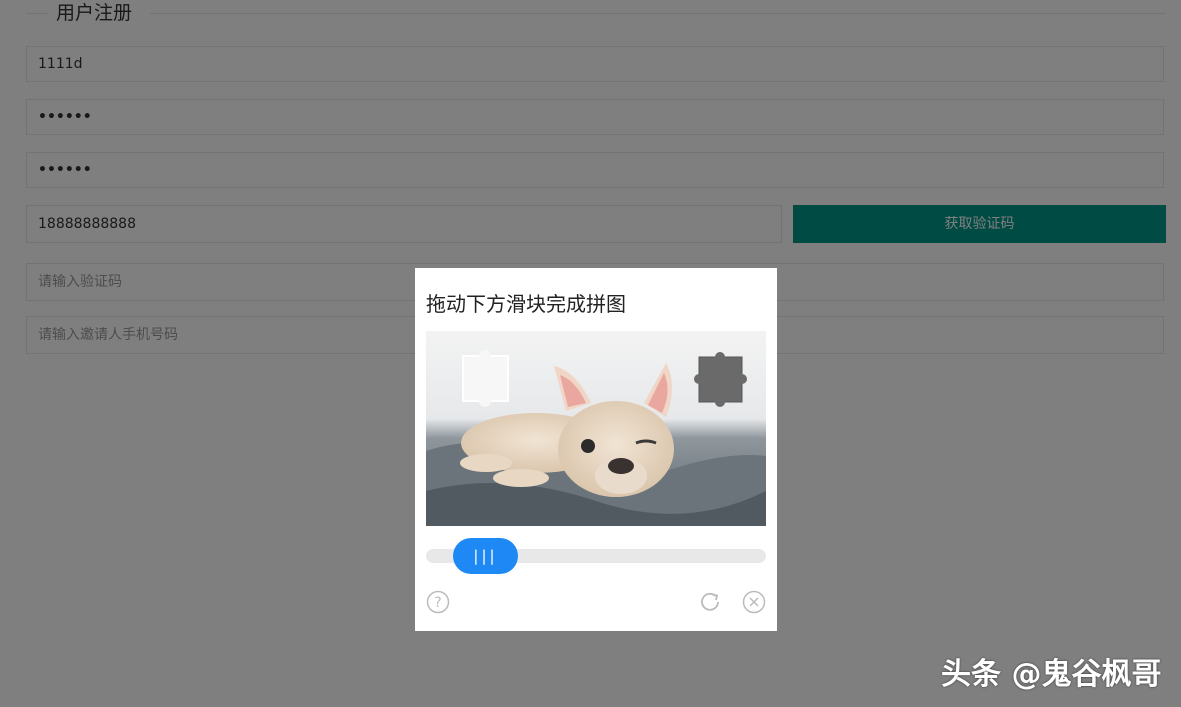 The image size is (1181, 707). I want to click on puppy-photo, so click(596, 428).